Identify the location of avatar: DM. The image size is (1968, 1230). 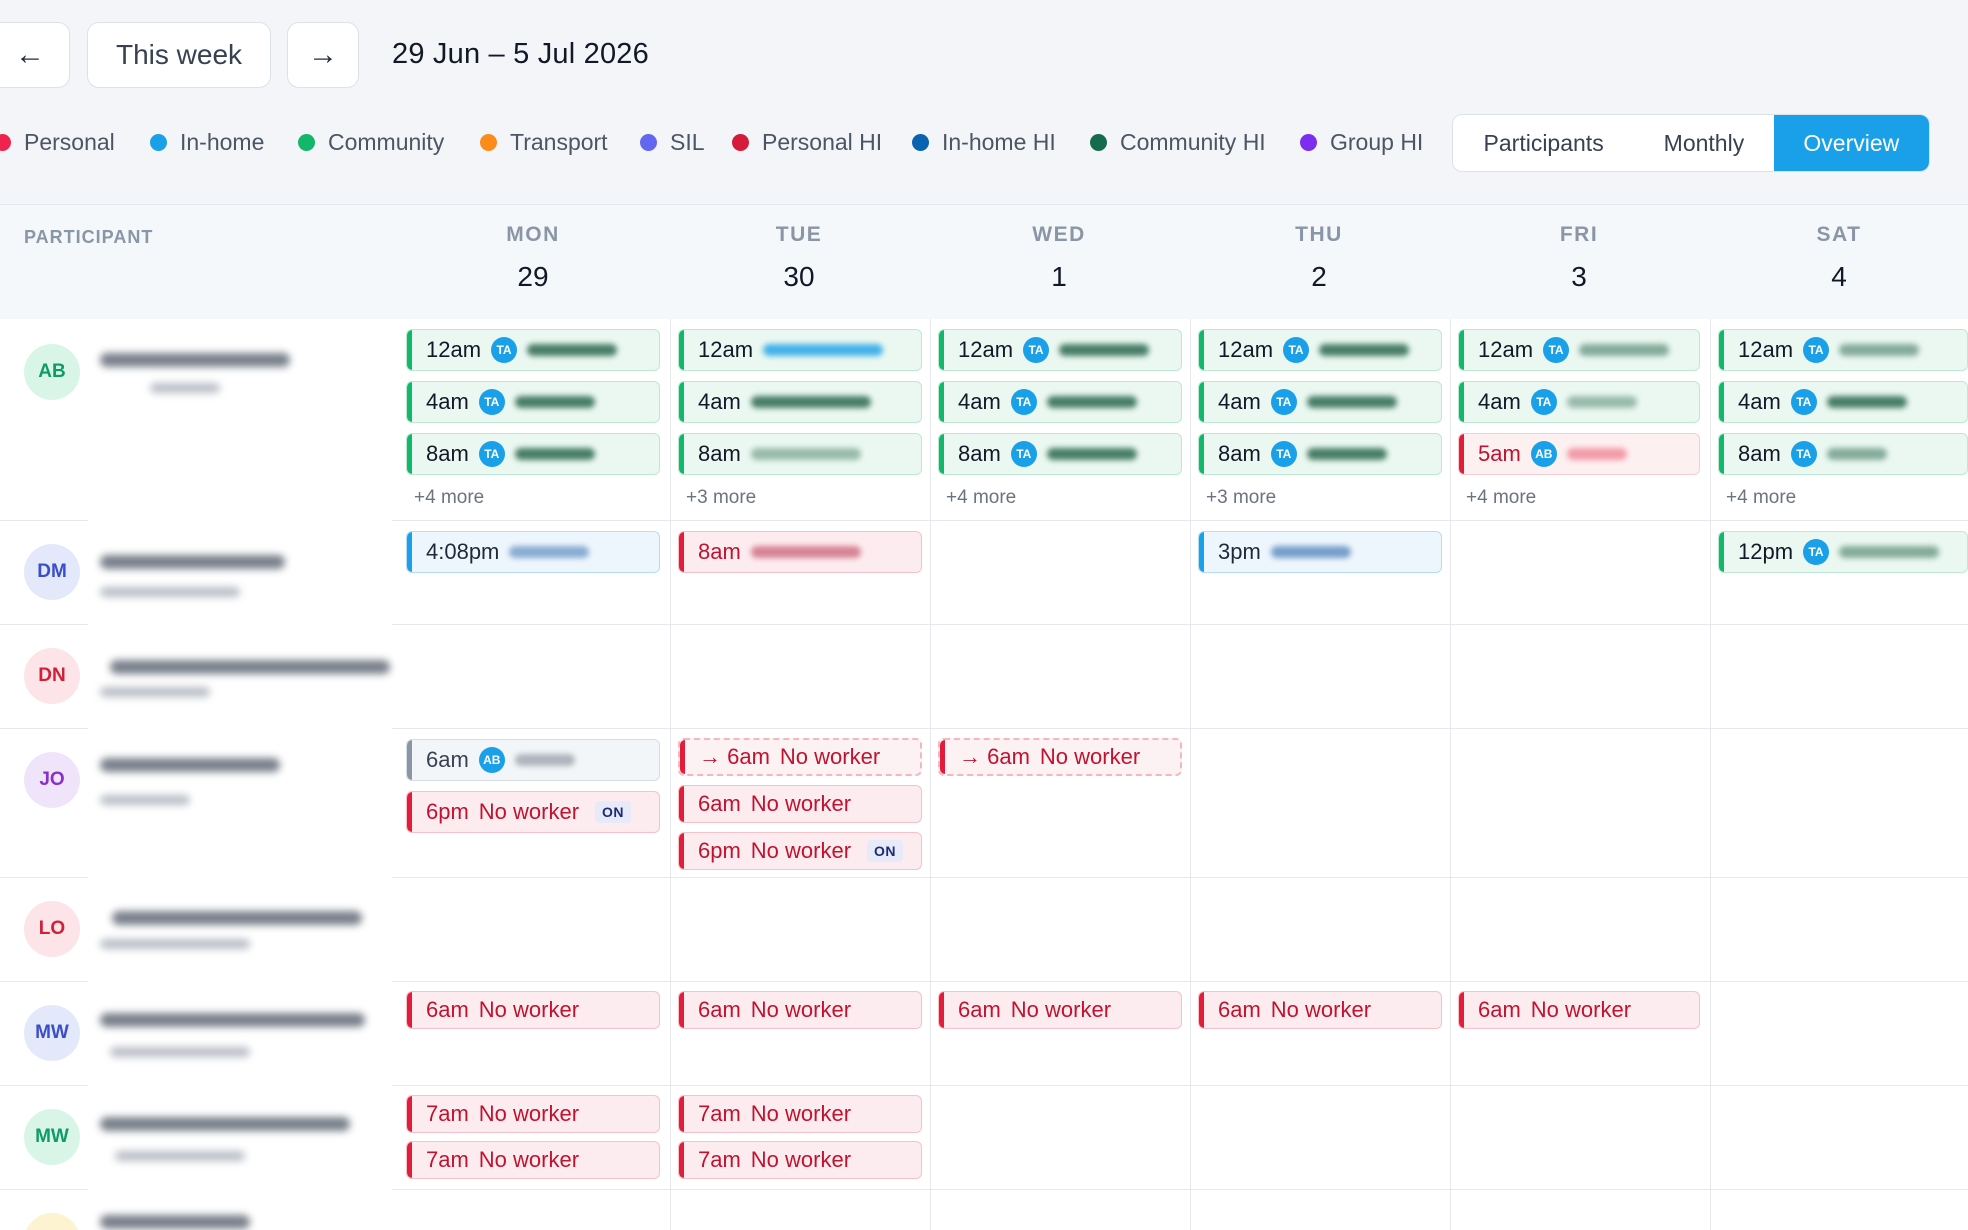
(52, 572).